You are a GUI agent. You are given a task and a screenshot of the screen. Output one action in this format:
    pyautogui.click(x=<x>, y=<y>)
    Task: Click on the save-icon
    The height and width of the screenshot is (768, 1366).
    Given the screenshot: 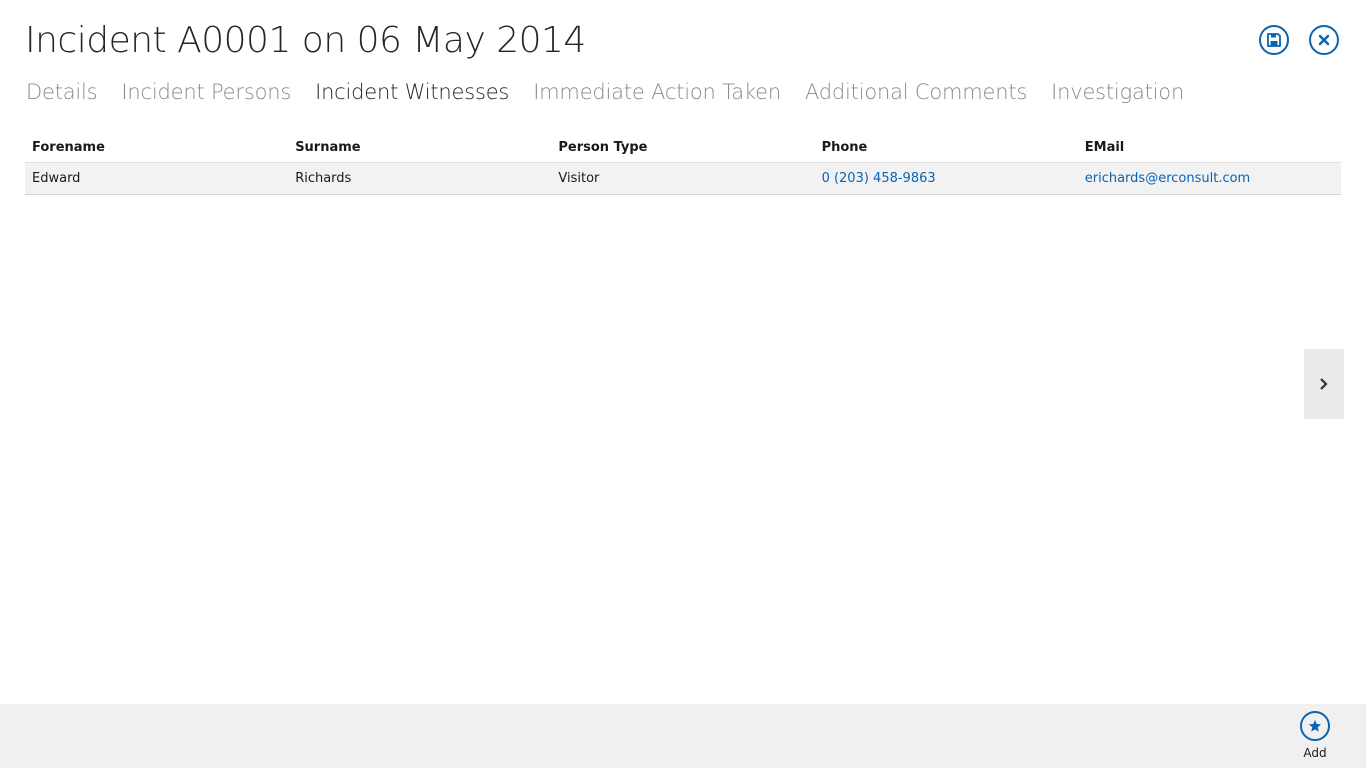 What is the action you would take?
    pyautogui.click(x=1274, y=40)
    